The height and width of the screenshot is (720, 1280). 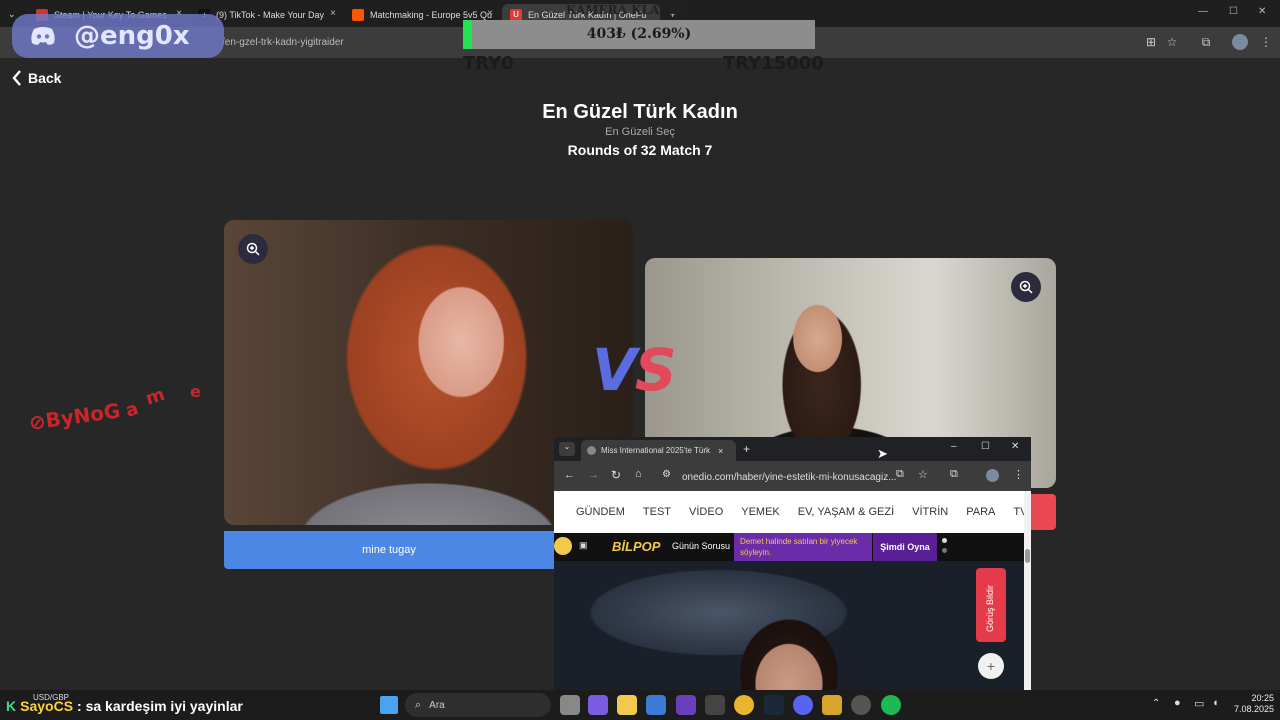 I want to click on bynogame-logo: ⊘ByNoG a m e, so click(x=115, y=410).